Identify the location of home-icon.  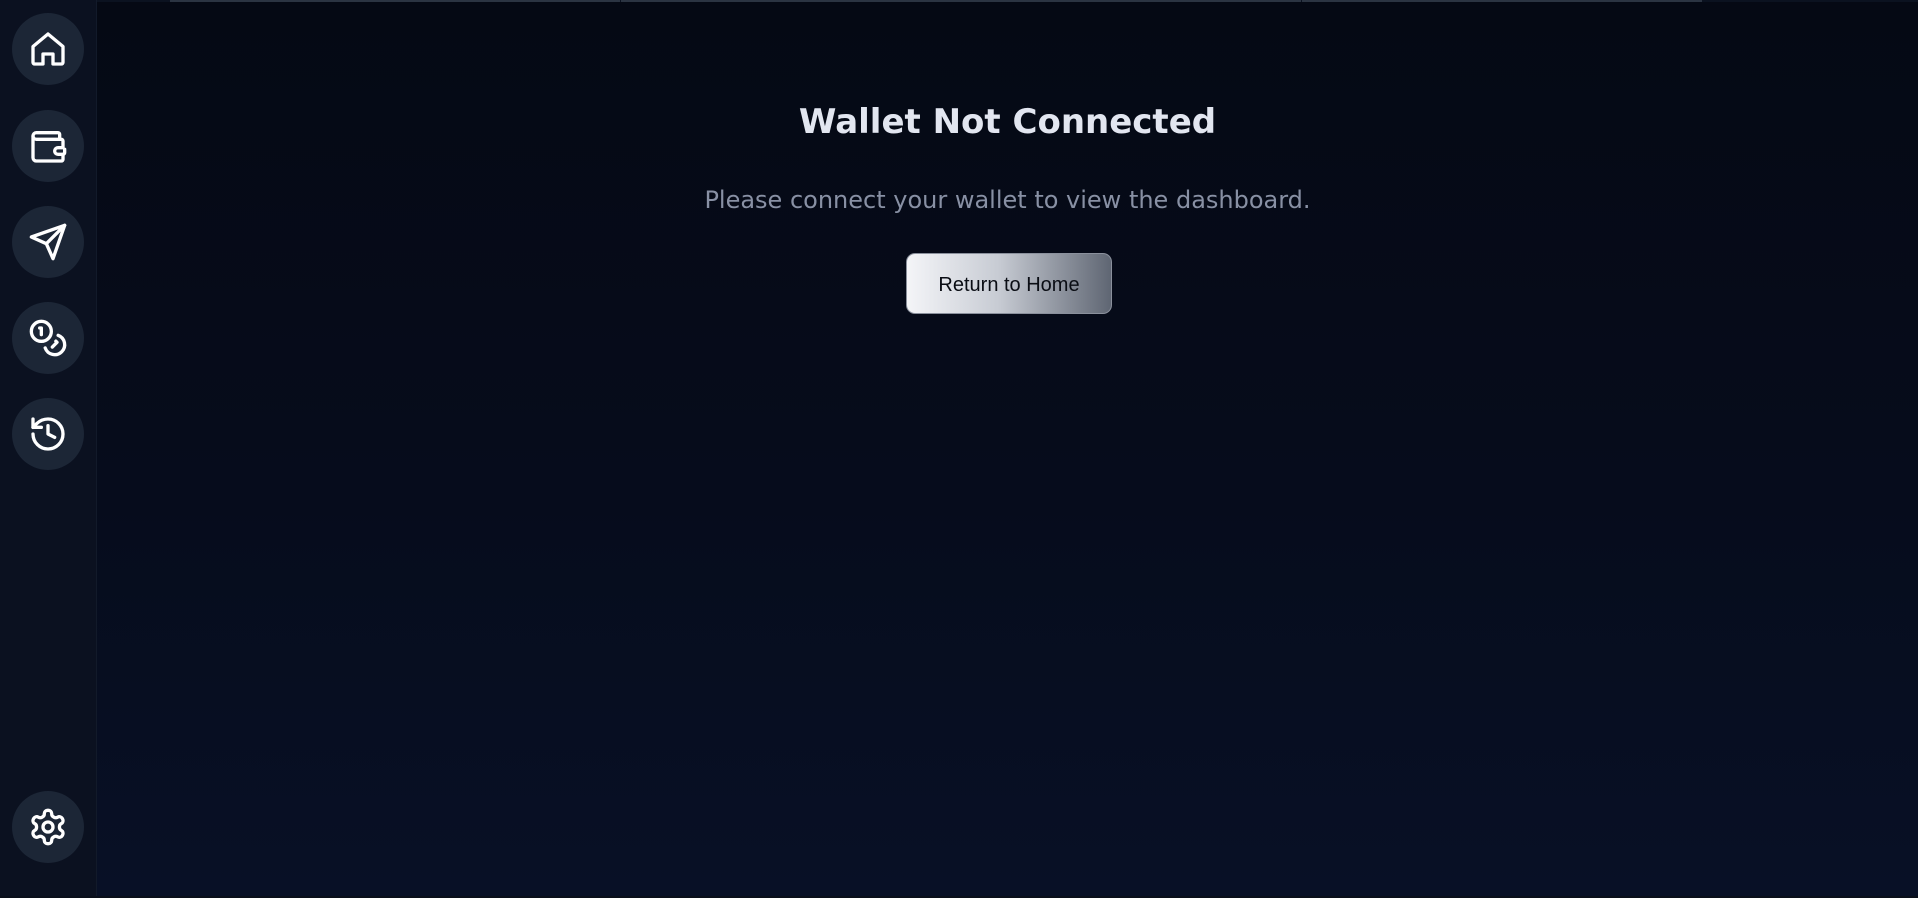
(48, 49).